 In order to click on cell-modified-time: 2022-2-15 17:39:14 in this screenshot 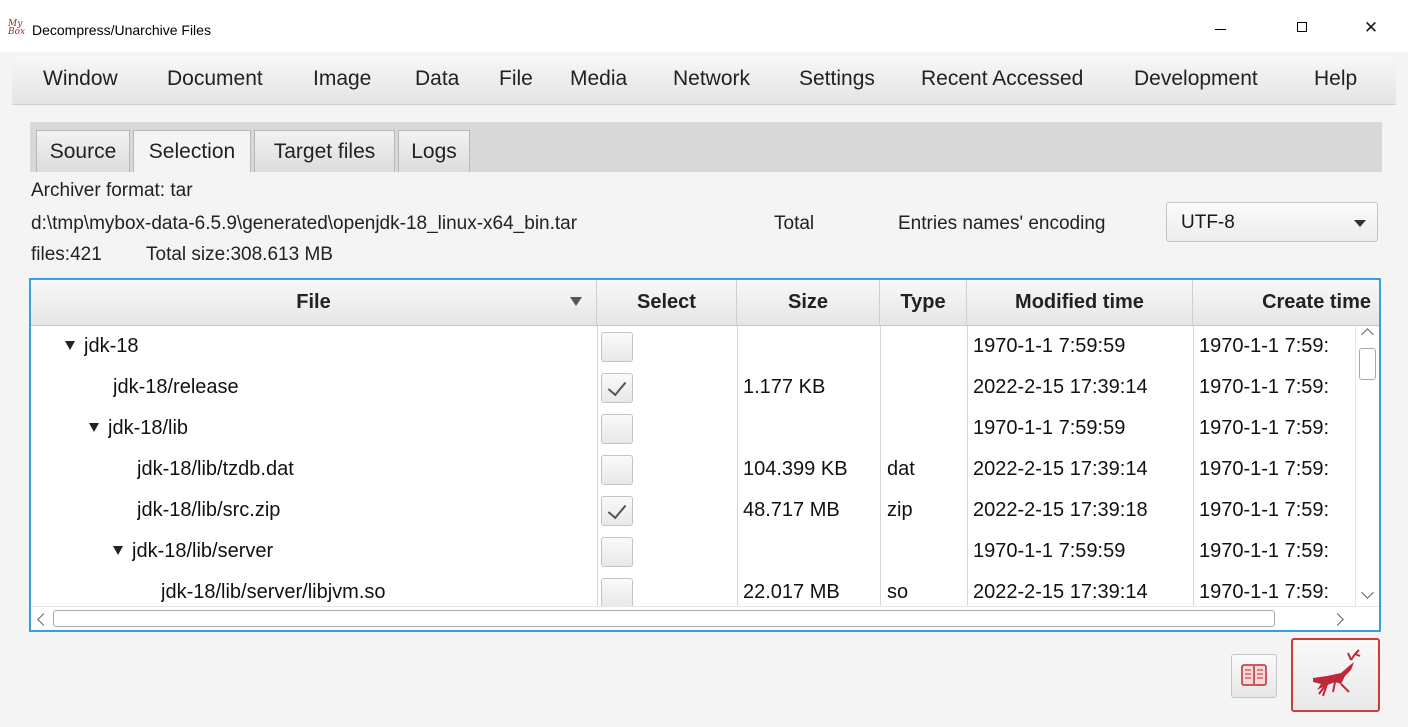, I will do `click(1060, 469)`.